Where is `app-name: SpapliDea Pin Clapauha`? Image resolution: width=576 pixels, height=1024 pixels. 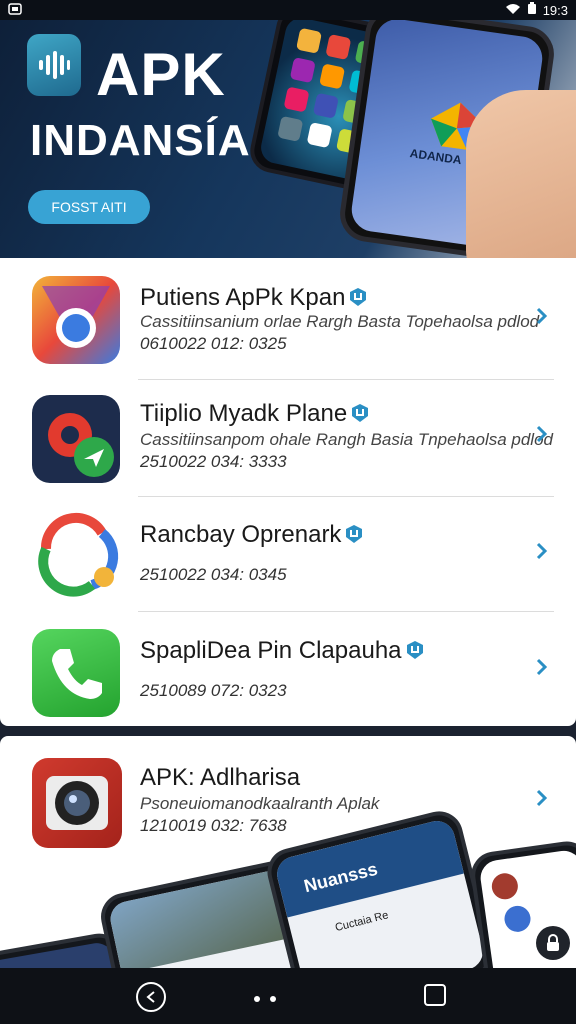 app-name: SpapliDea Pin Clapauha is located at coordinates (282, 651).